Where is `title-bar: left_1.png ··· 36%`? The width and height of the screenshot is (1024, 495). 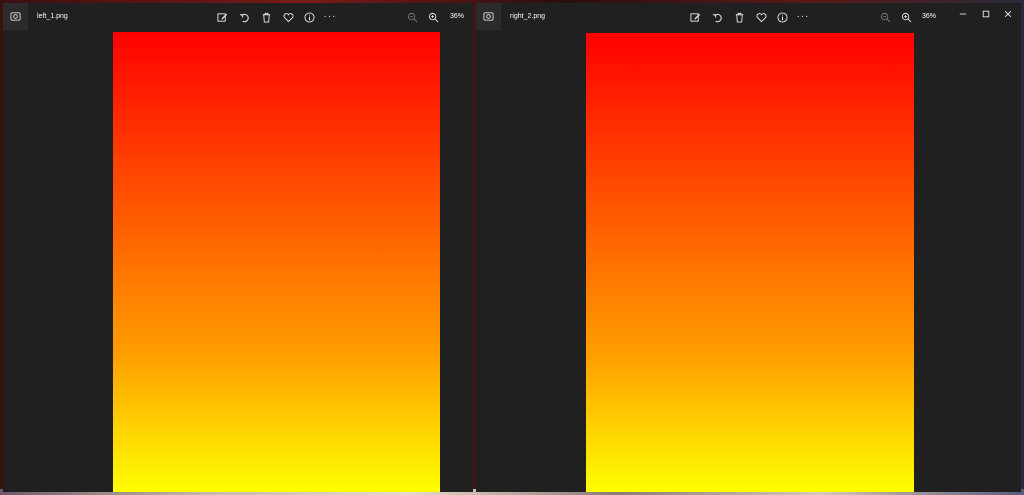
title-bar: left_1.png ··· 36% is located at coordinates (238, 17).